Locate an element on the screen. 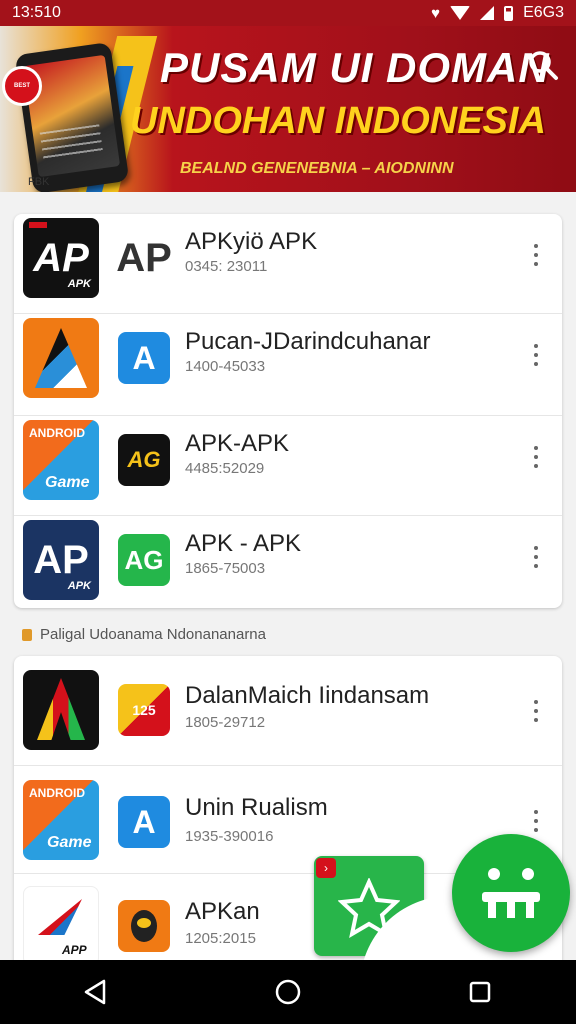  android-fab-button is located at coordinates (511, 893).